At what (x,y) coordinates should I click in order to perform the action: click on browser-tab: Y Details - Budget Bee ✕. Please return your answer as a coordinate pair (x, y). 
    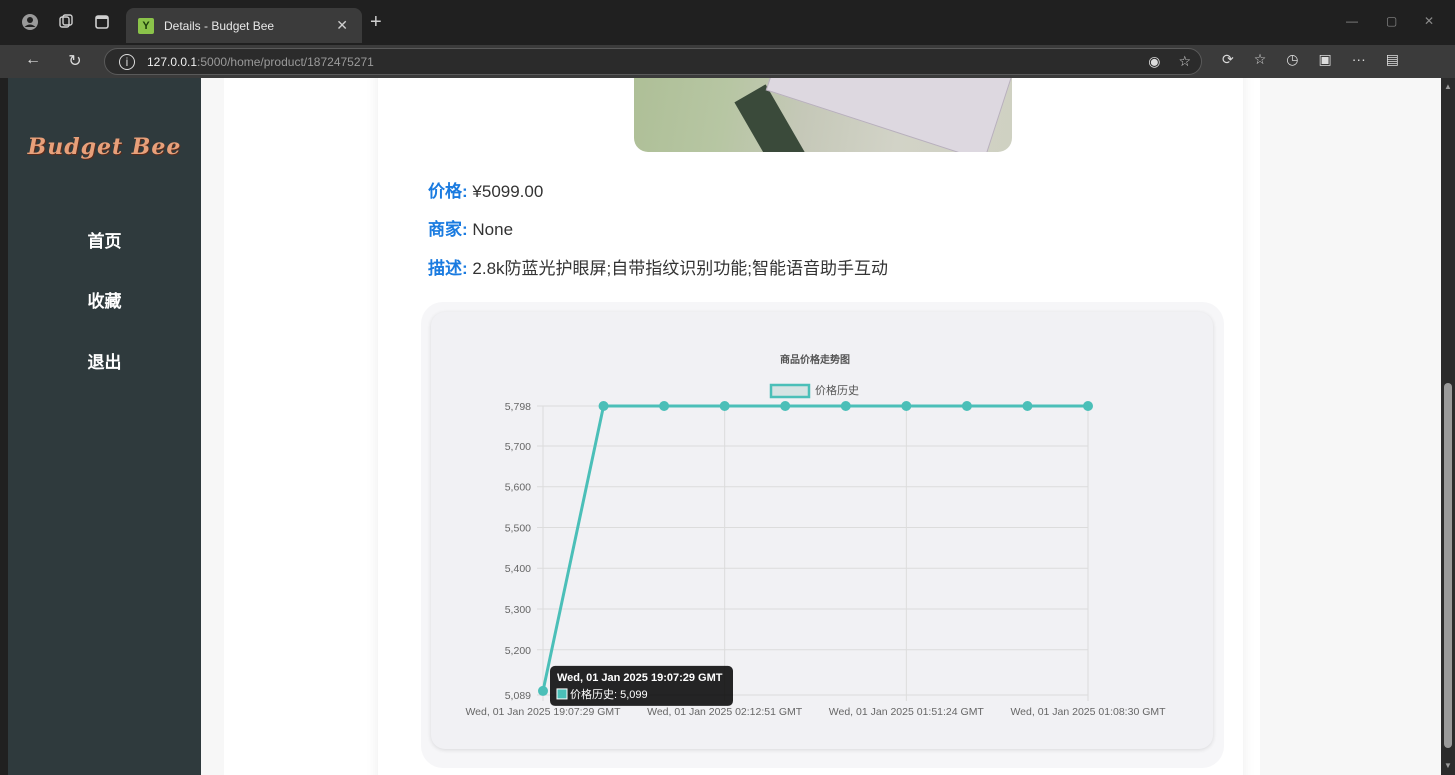
    Looking at the image, I should click on (244, 25).